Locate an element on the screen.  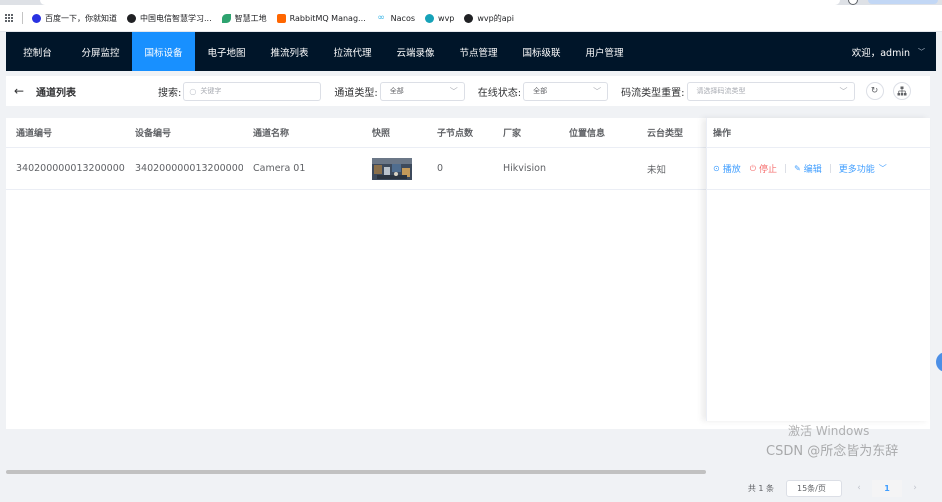
browser-menu-pill is located at coordinates (903, 2).